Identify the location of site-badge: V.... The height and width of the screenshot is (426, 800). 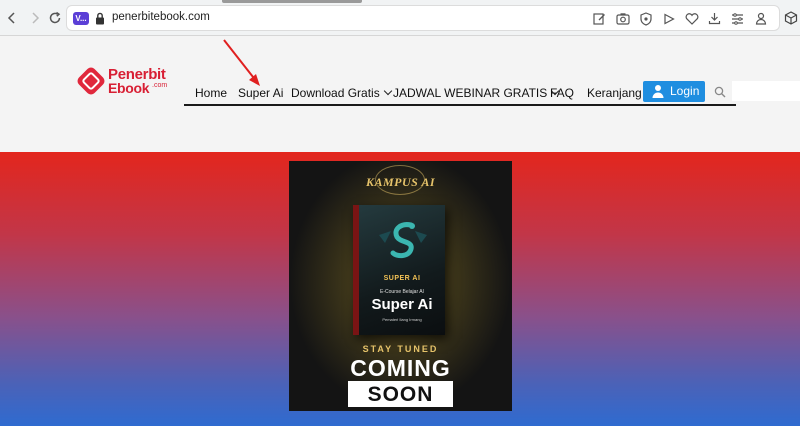
(81, 18).